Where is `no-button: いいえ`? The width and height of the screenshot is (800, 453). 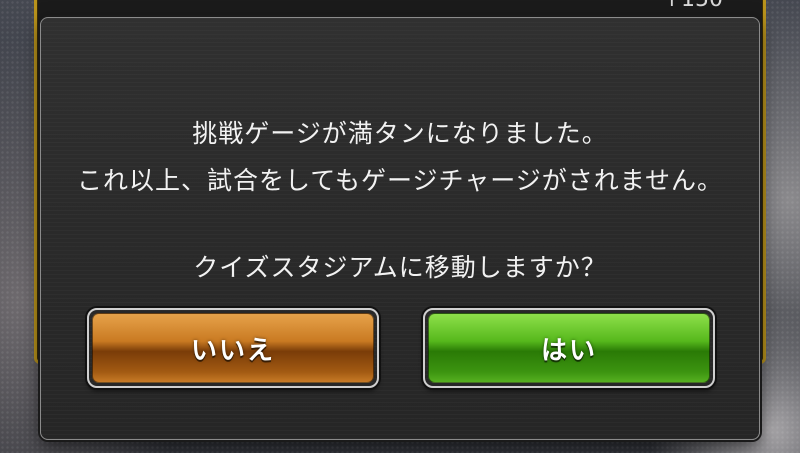 no-button: いいえ is located at coordinates (233, 348).